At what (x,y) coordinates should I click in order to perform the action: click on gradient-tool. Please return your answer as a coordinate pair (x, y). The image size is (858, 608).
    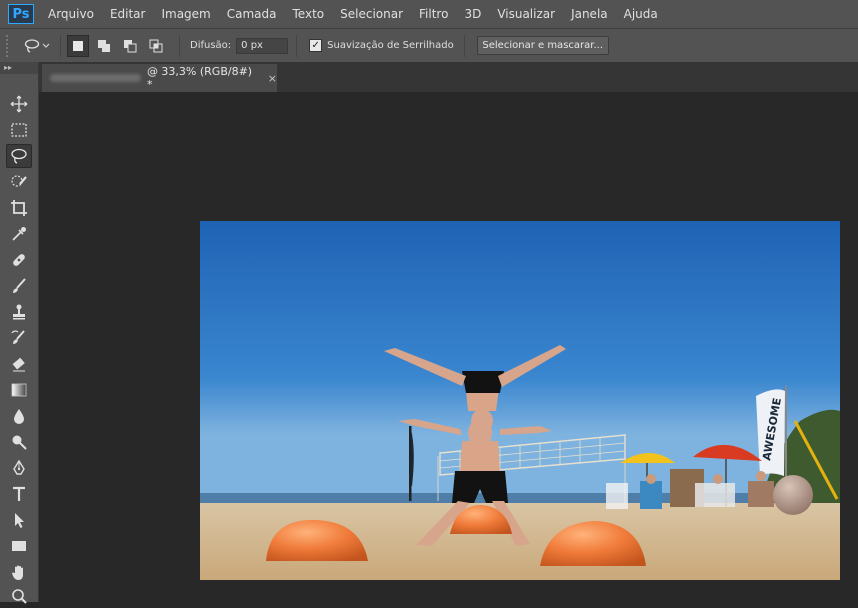
    Looking at the image, I should click on (19, 390).